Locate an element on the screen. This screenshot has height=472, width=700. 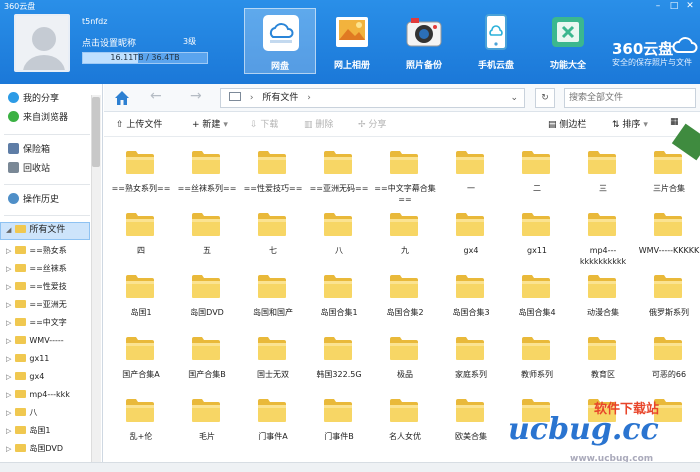
folder-item: 岛国合集4 is located at coordinates (537, 302).